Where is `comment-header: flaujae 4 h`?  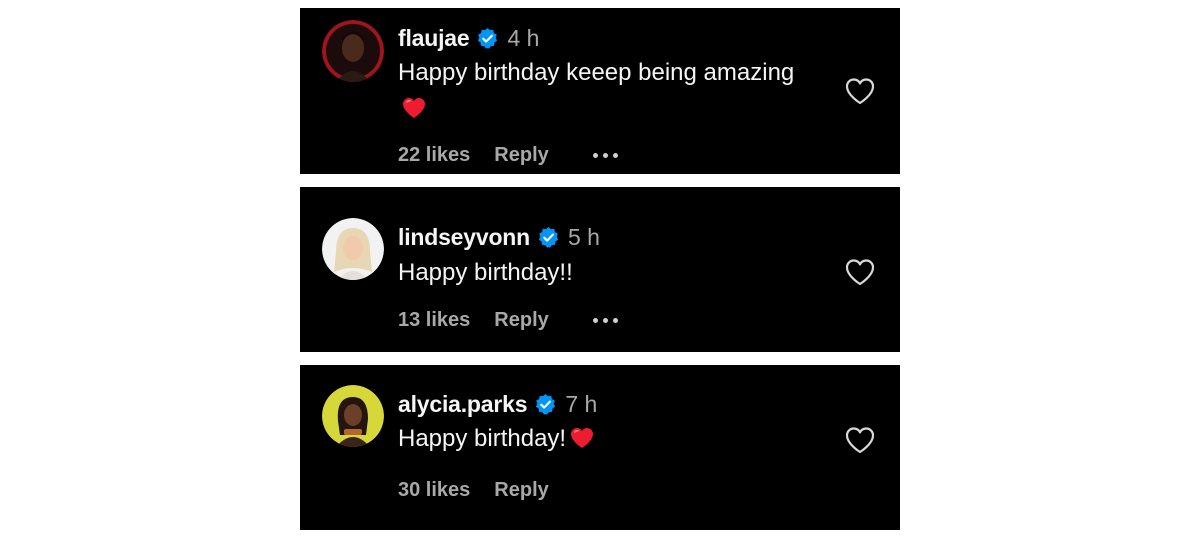
comment-header: flaujae 4 h is located at coordinates (468, 38).